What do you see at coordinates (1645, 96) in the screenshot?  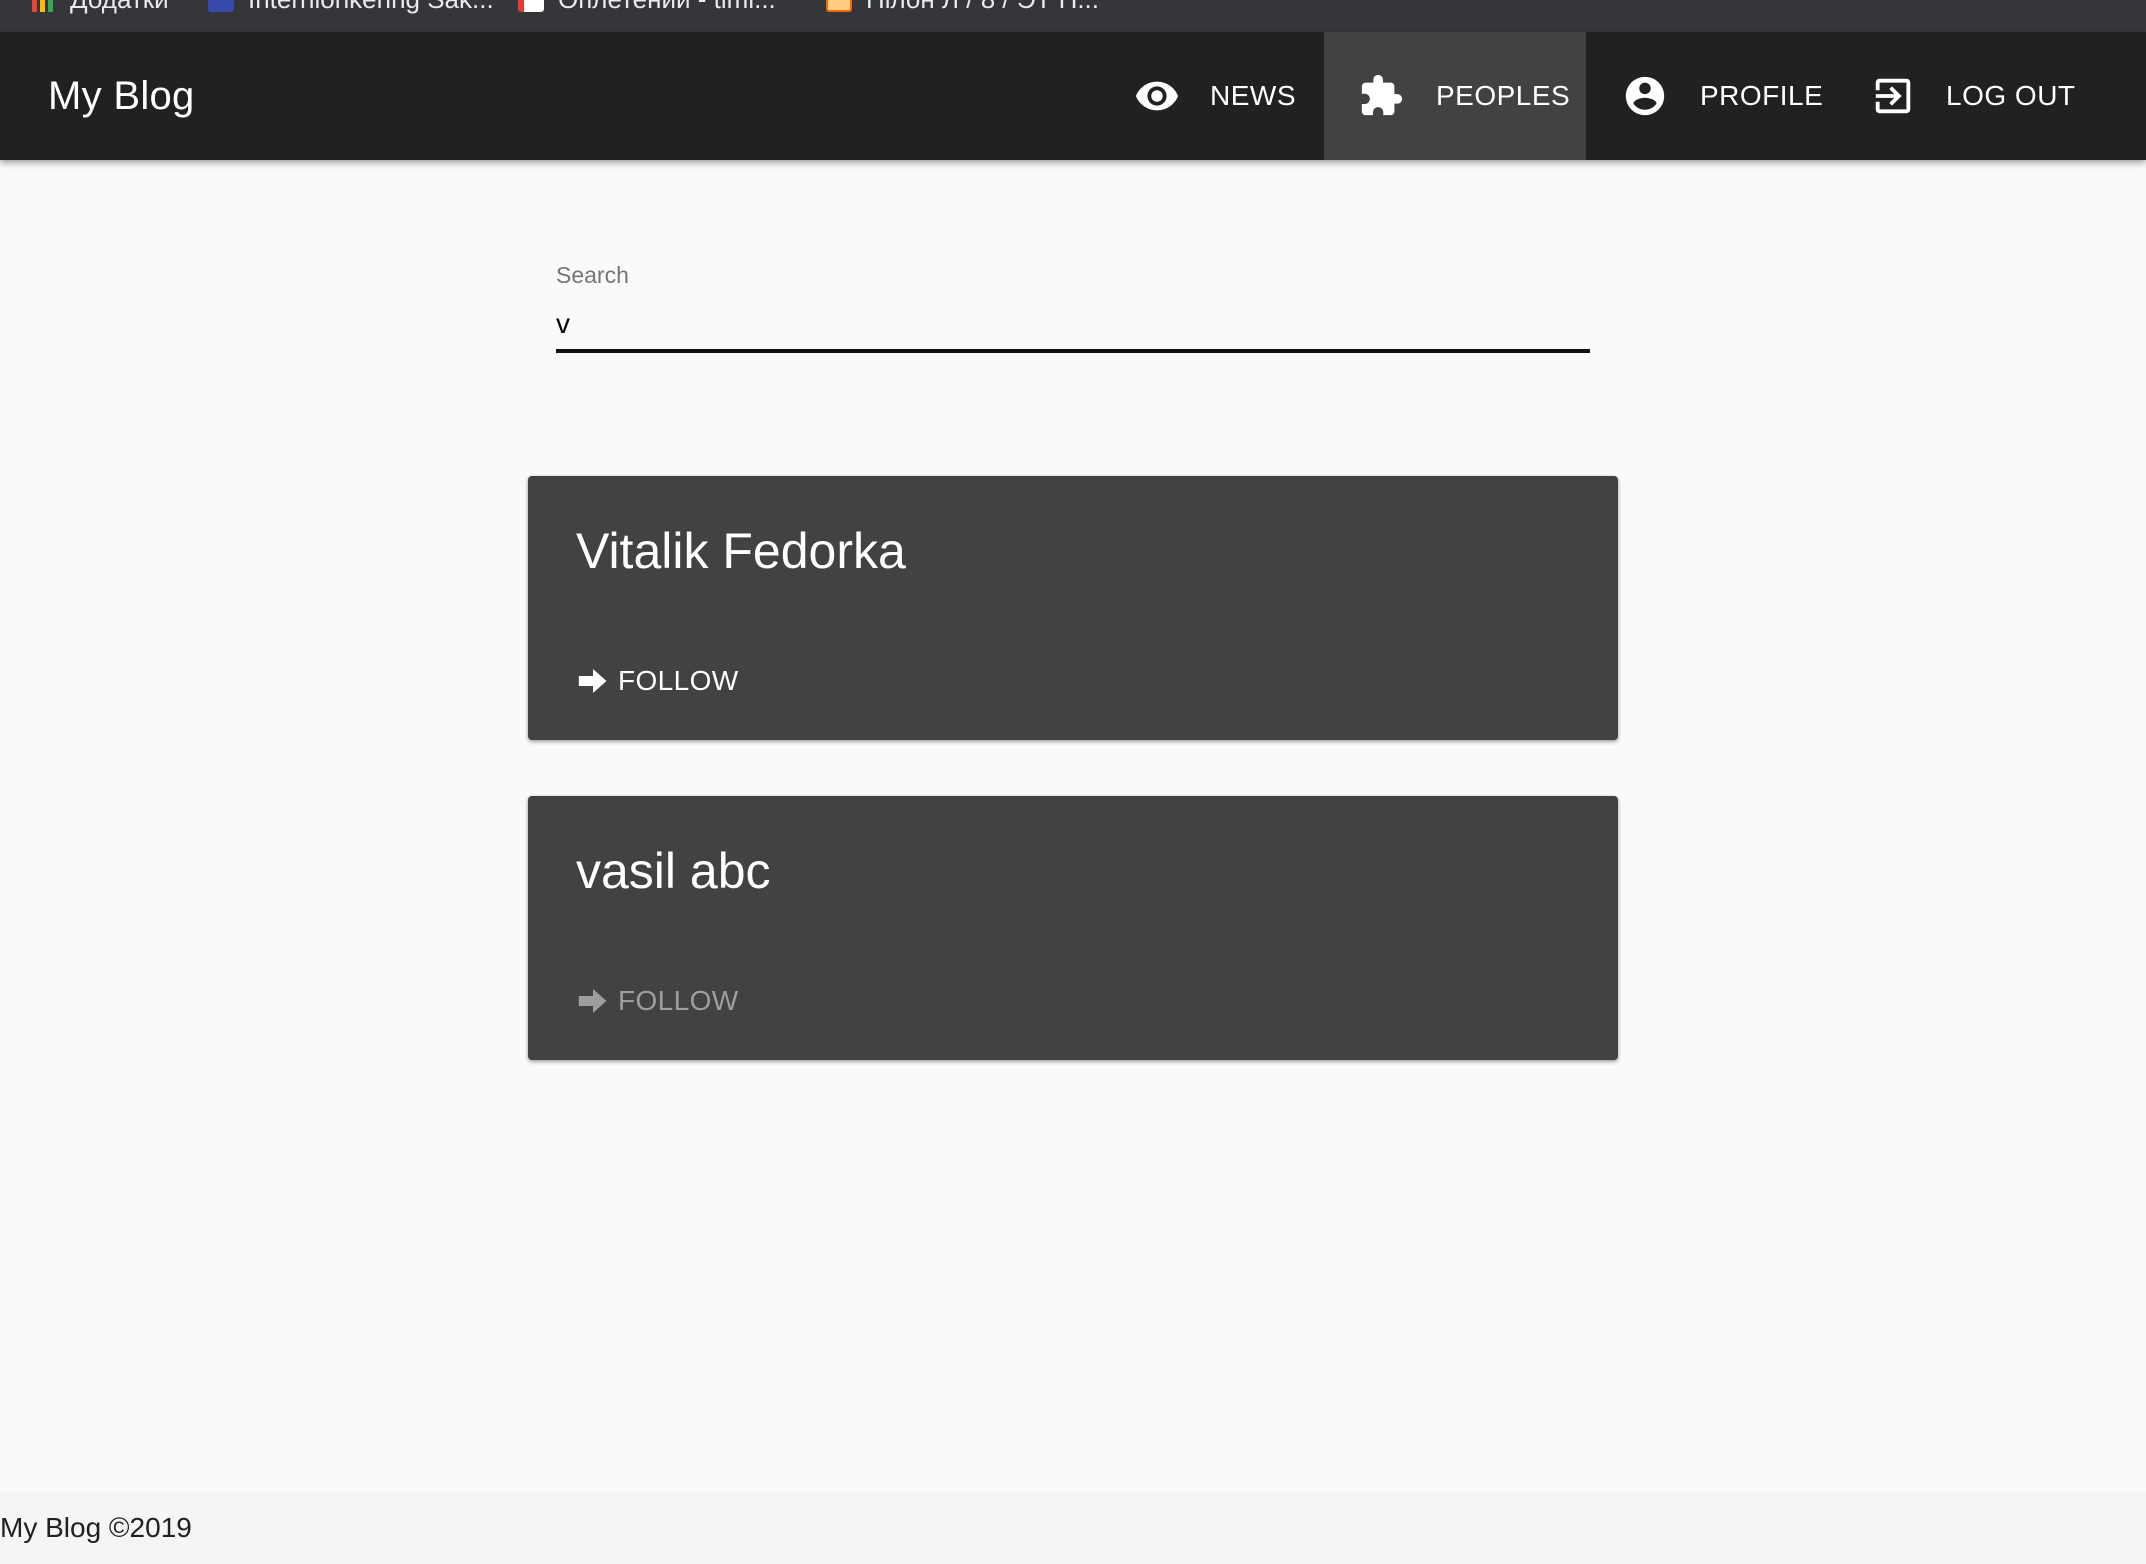 I see `account-circle-icon` at bounding box center [1645, 96].